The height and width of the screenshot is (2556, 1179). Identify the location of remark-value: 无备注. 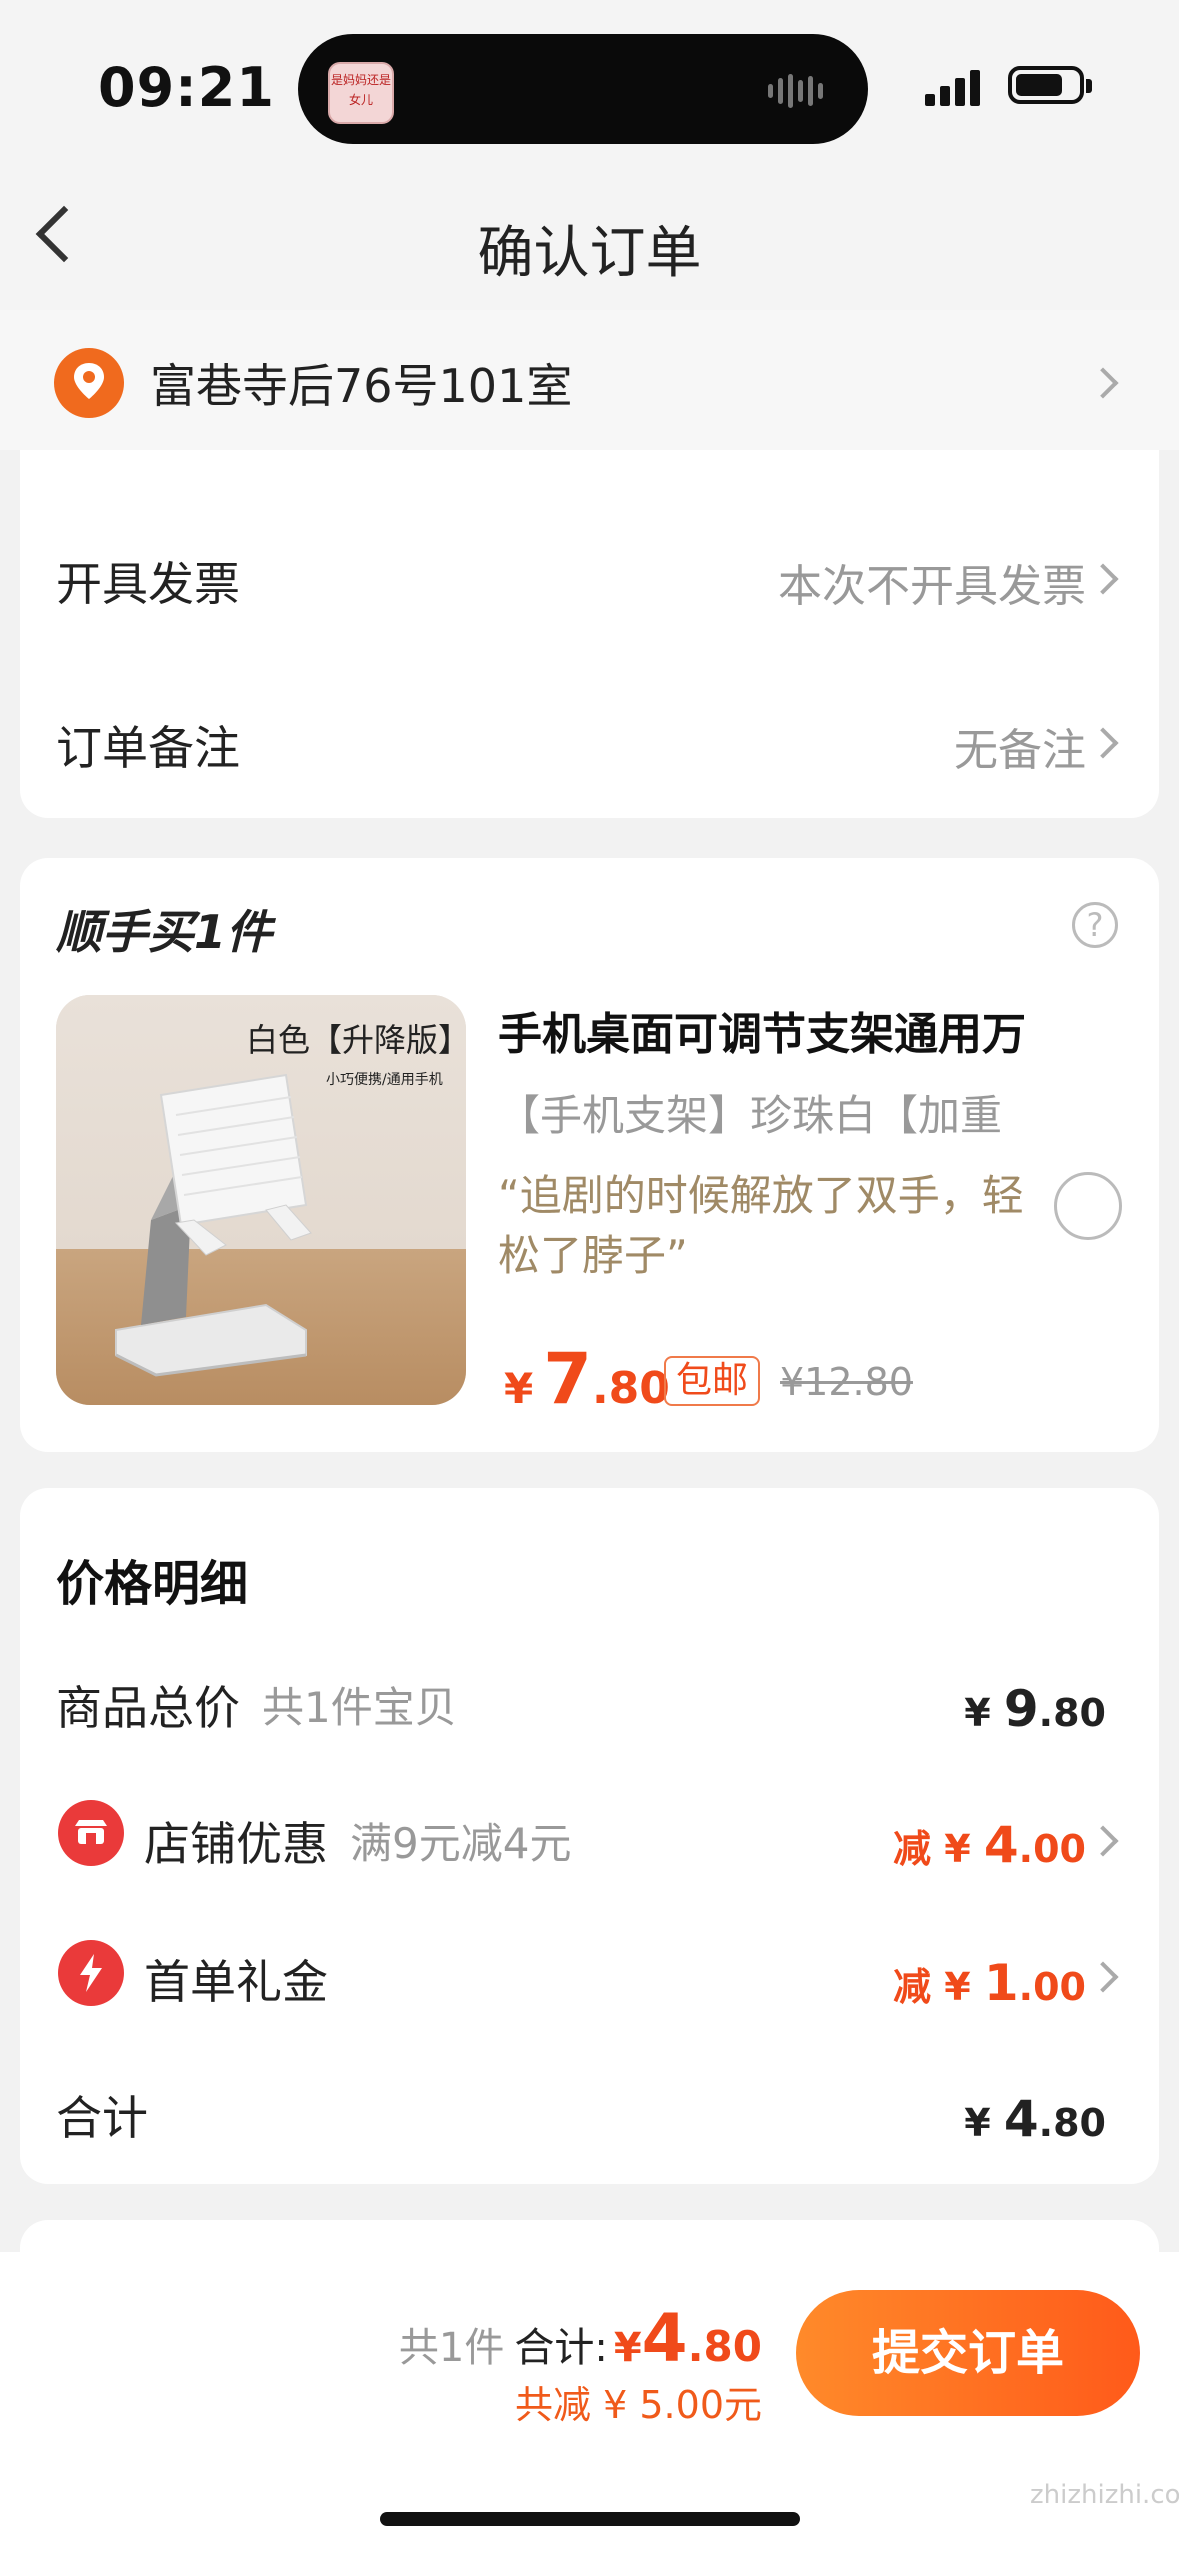
(893, 746).